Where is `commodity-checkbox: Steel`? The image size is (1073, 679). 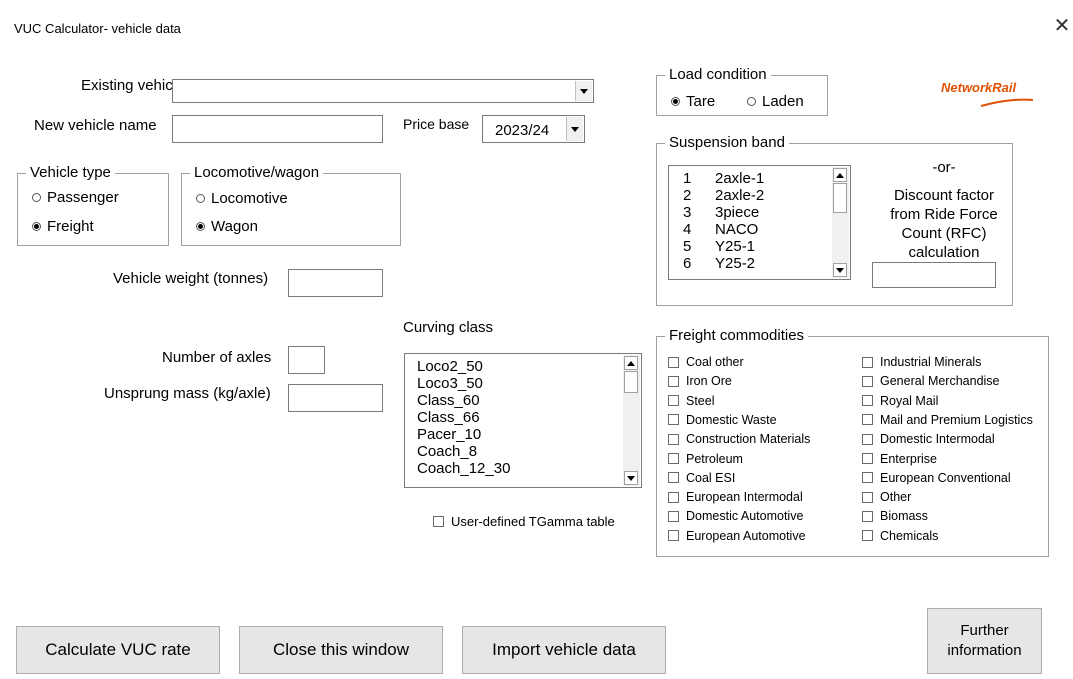 commodity-checkbox: Steel is located at coordinates (691, 401).